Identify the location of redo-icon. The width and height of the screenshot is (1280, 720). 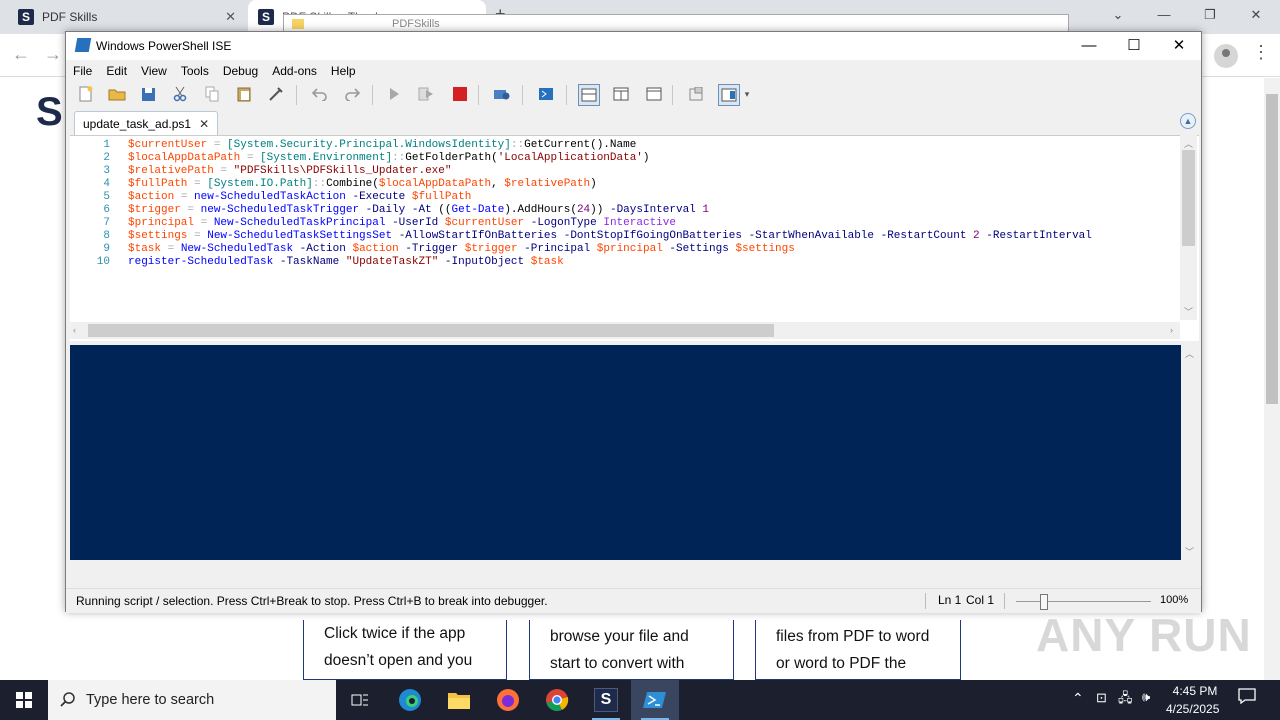
(352, 94).